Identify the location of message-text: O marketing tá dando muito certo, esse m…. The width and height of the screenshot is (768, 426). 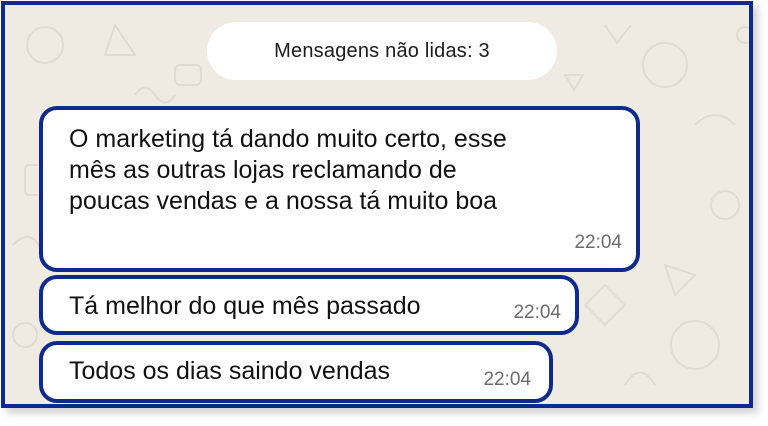
(288, 170).